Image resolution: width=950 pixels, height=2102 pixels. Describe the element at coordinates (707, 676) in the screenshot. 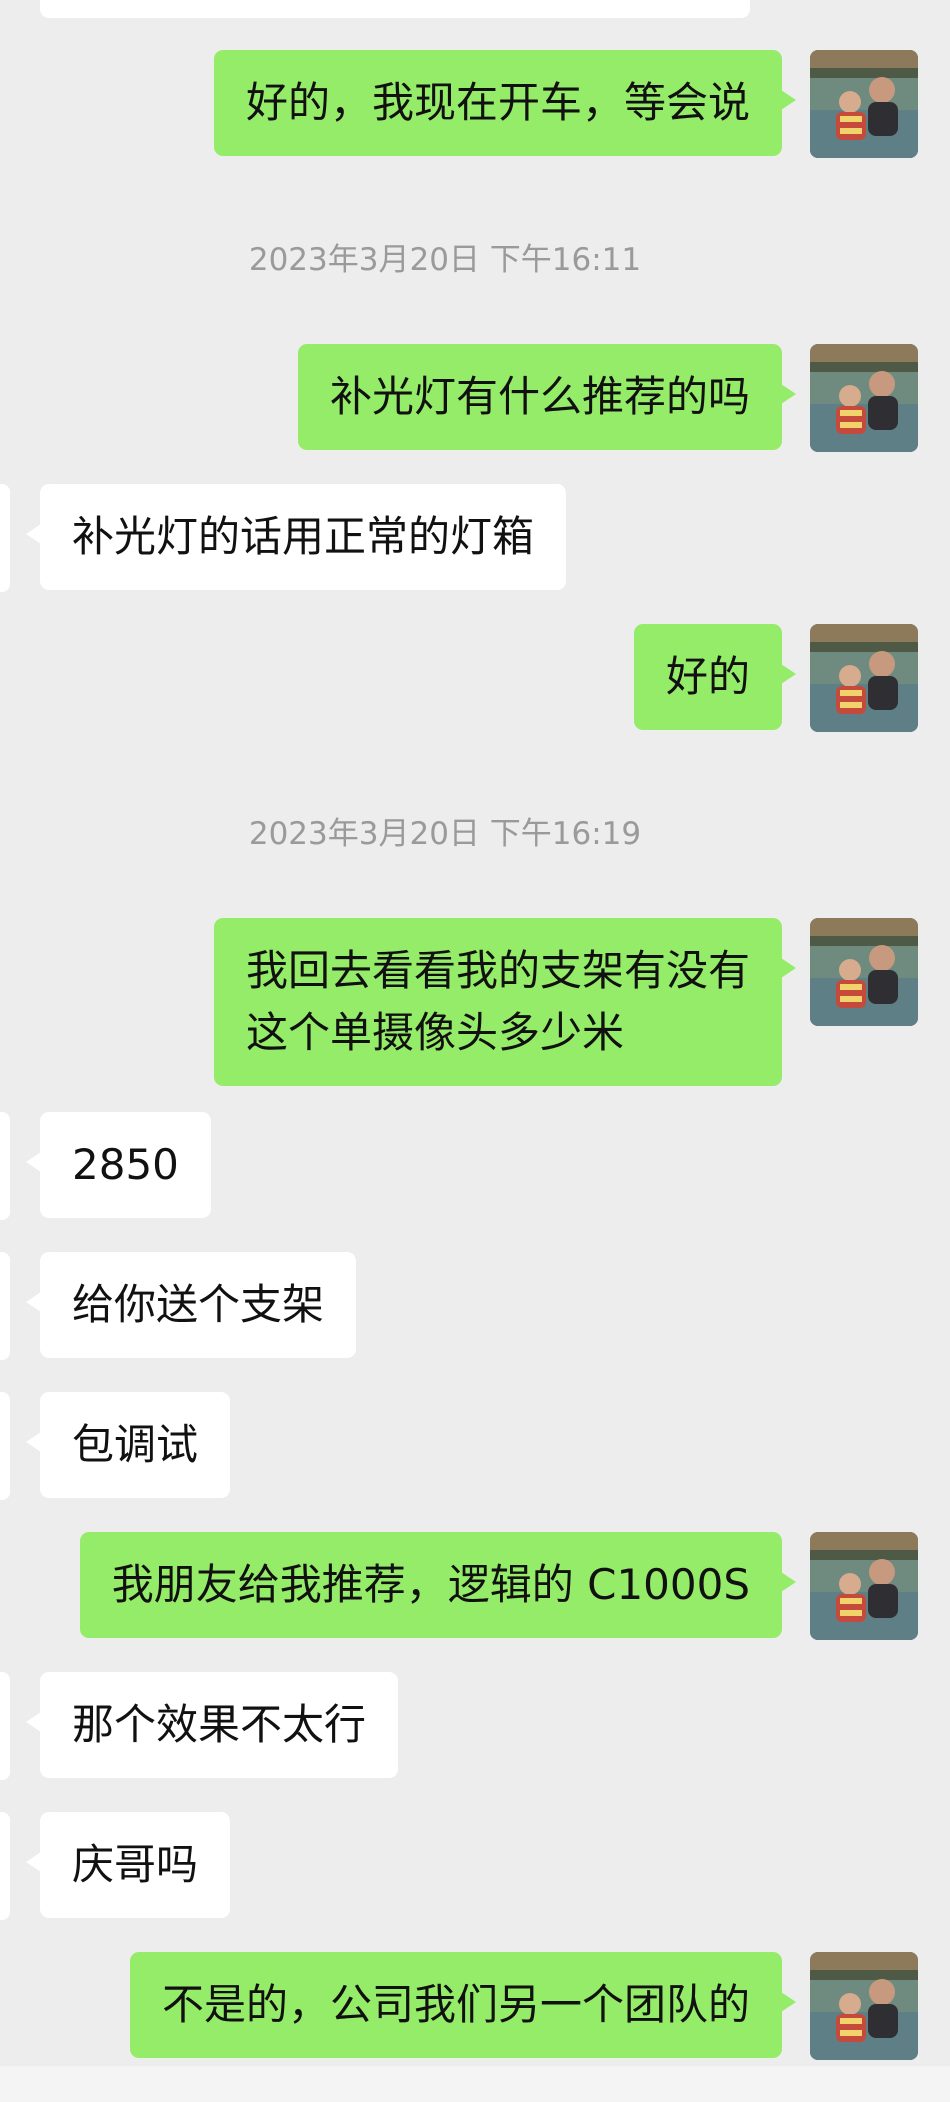

I see `message-text: 好的` at that location.